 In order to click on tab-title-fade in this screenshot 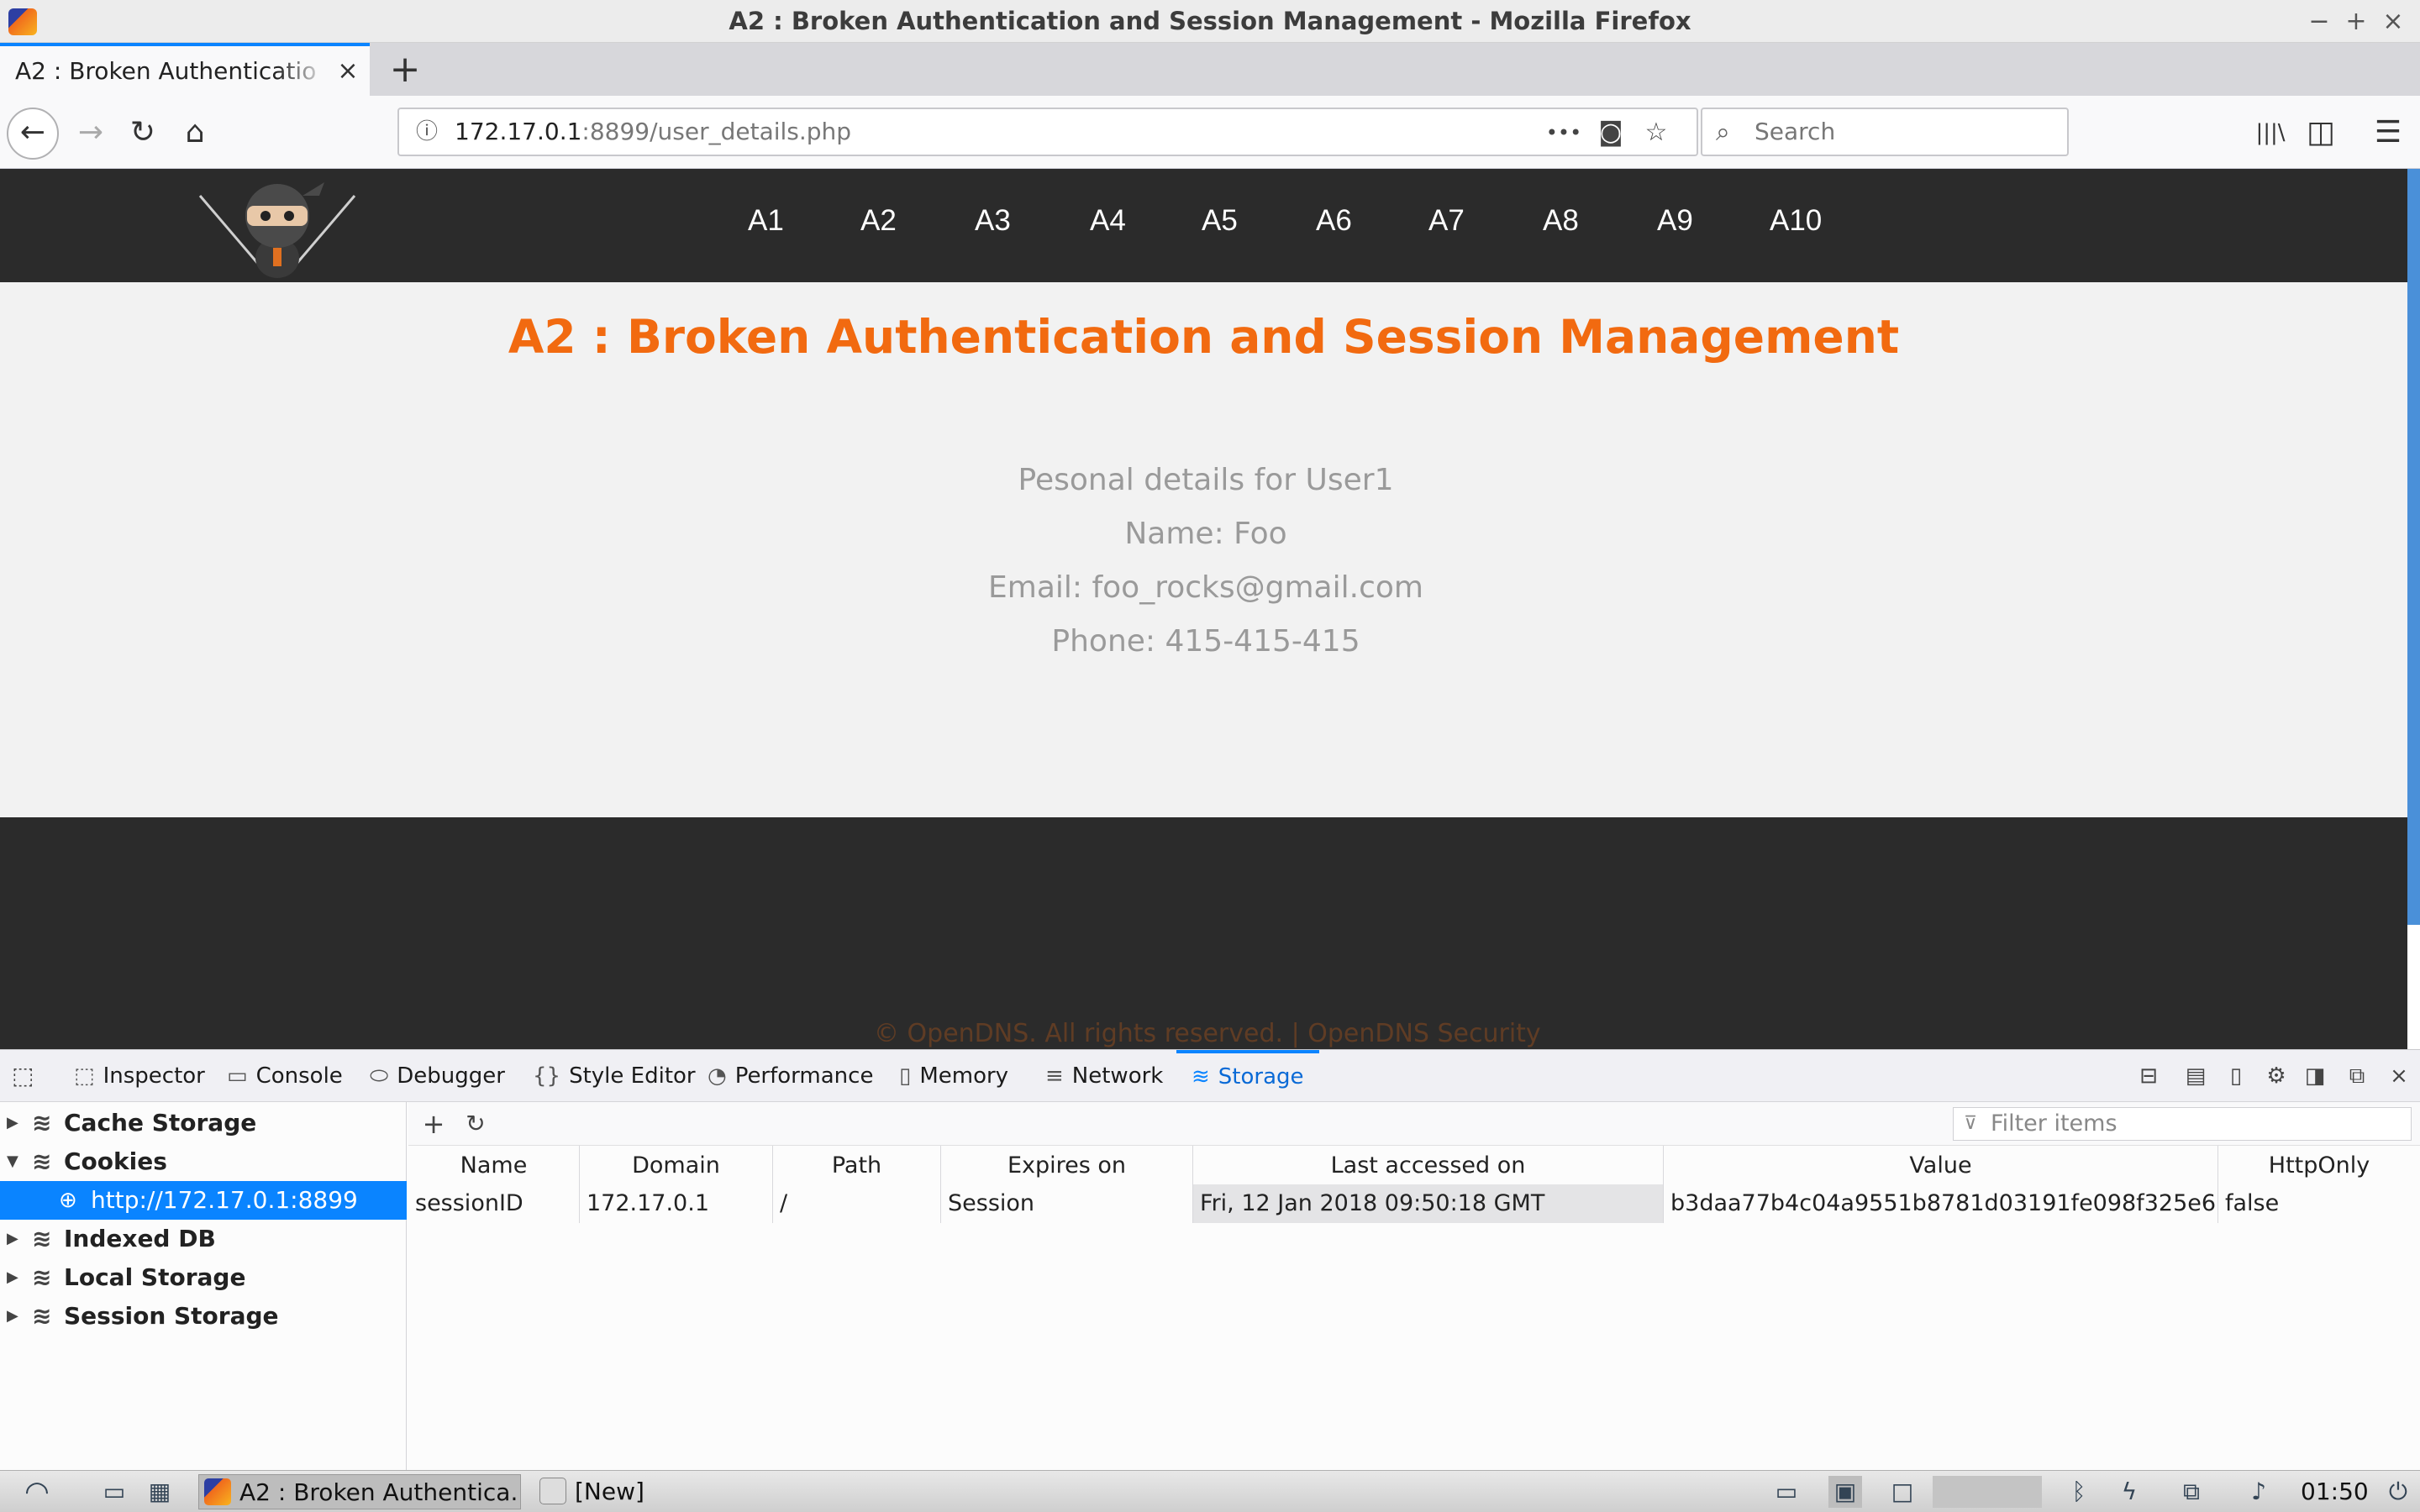, I will do `click(302, 71)`.